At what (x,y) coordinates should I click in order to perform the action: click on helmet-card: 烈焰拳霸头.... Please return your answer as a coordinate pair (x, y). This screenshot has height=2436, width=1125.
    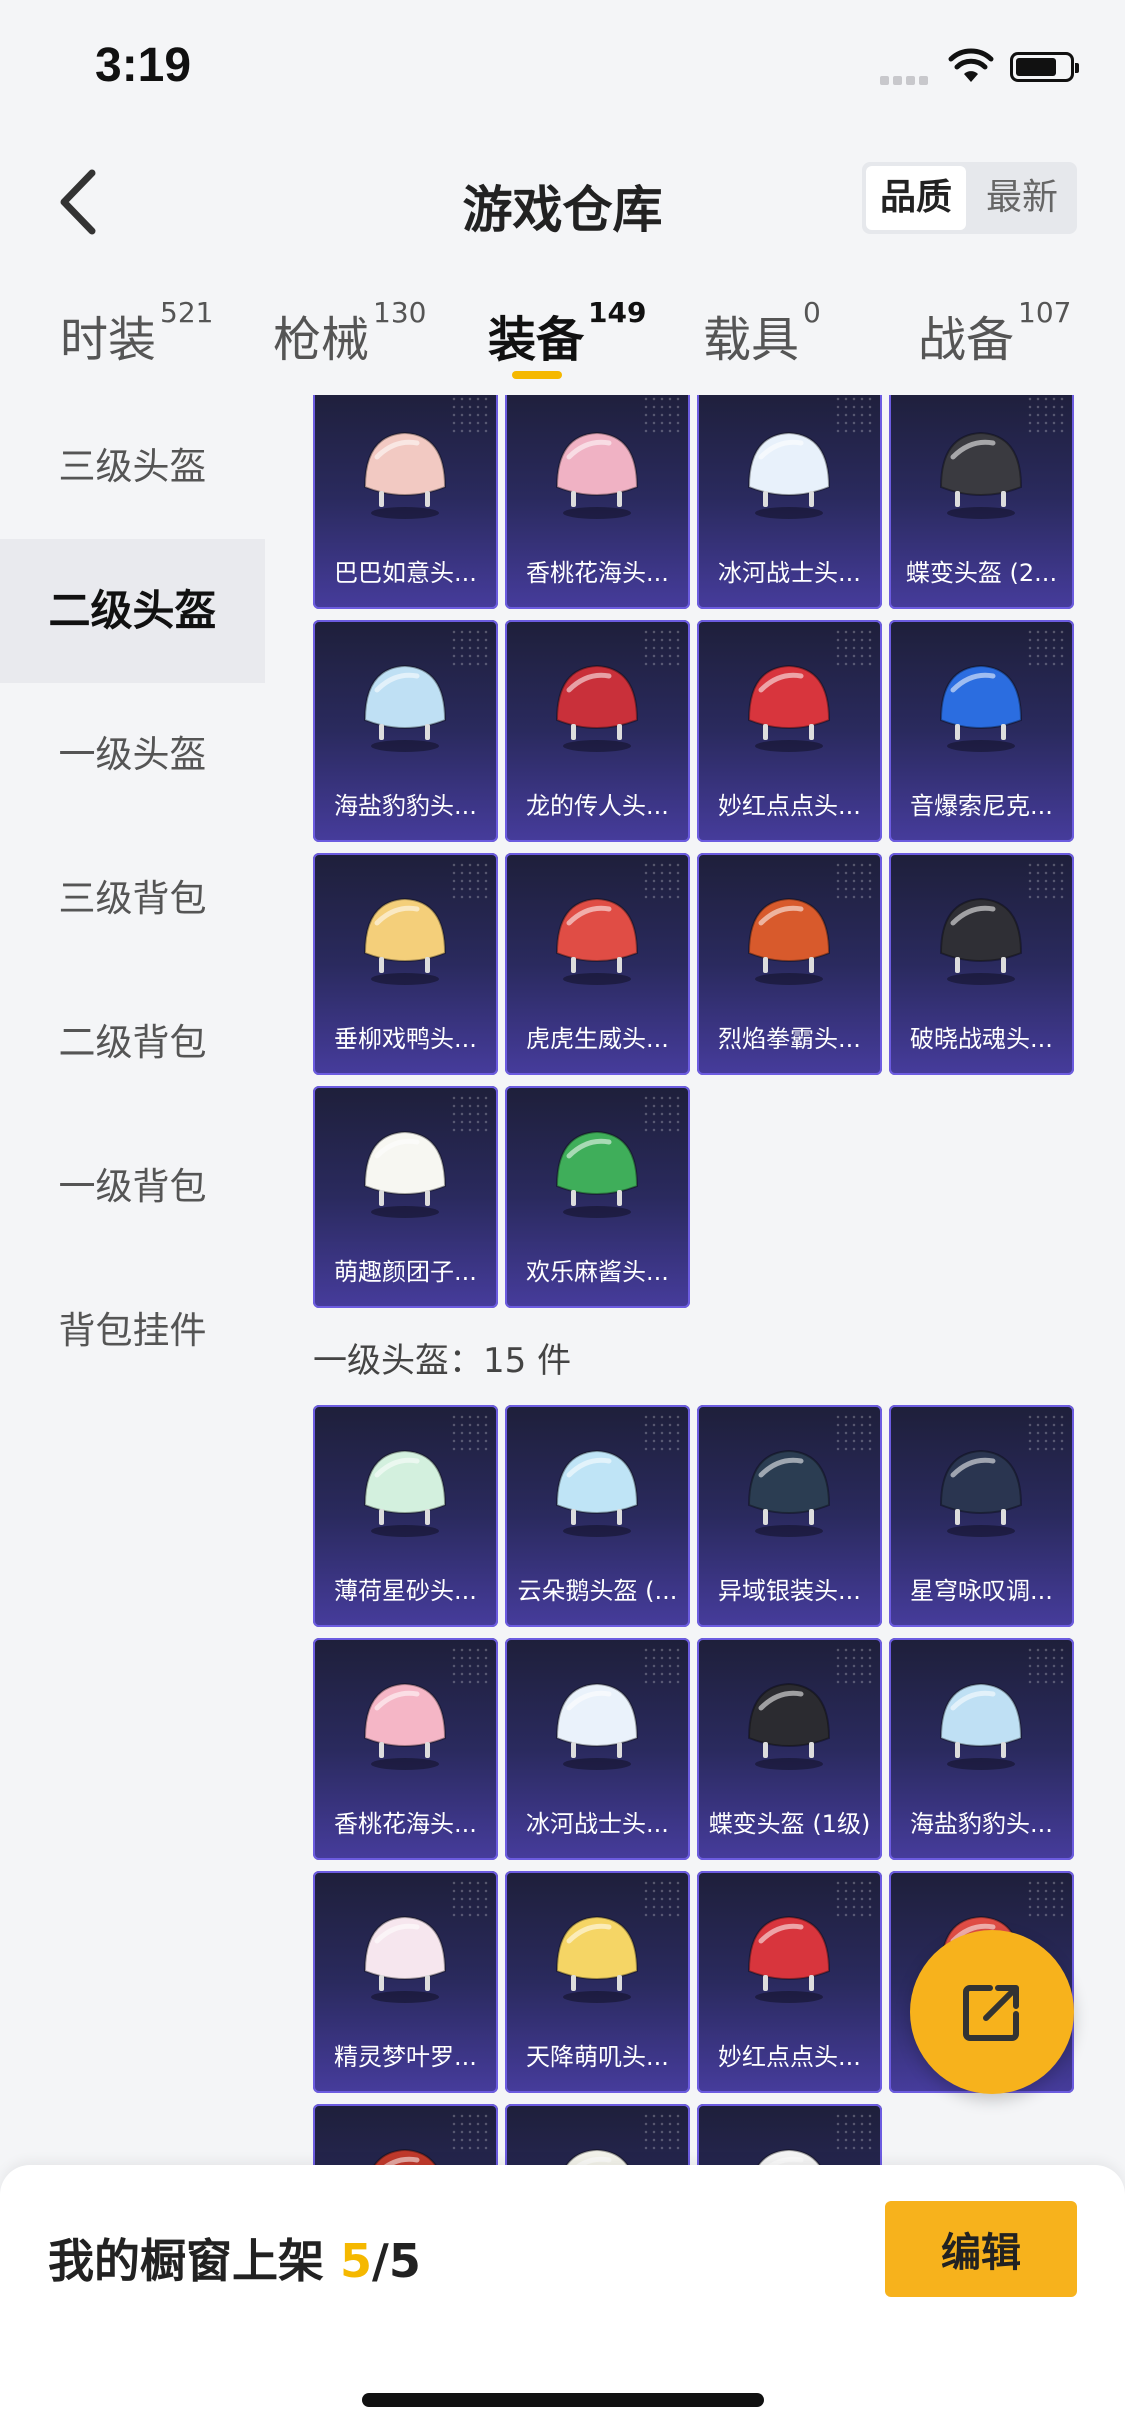
    Looking at the image, I should click on (789, 964).